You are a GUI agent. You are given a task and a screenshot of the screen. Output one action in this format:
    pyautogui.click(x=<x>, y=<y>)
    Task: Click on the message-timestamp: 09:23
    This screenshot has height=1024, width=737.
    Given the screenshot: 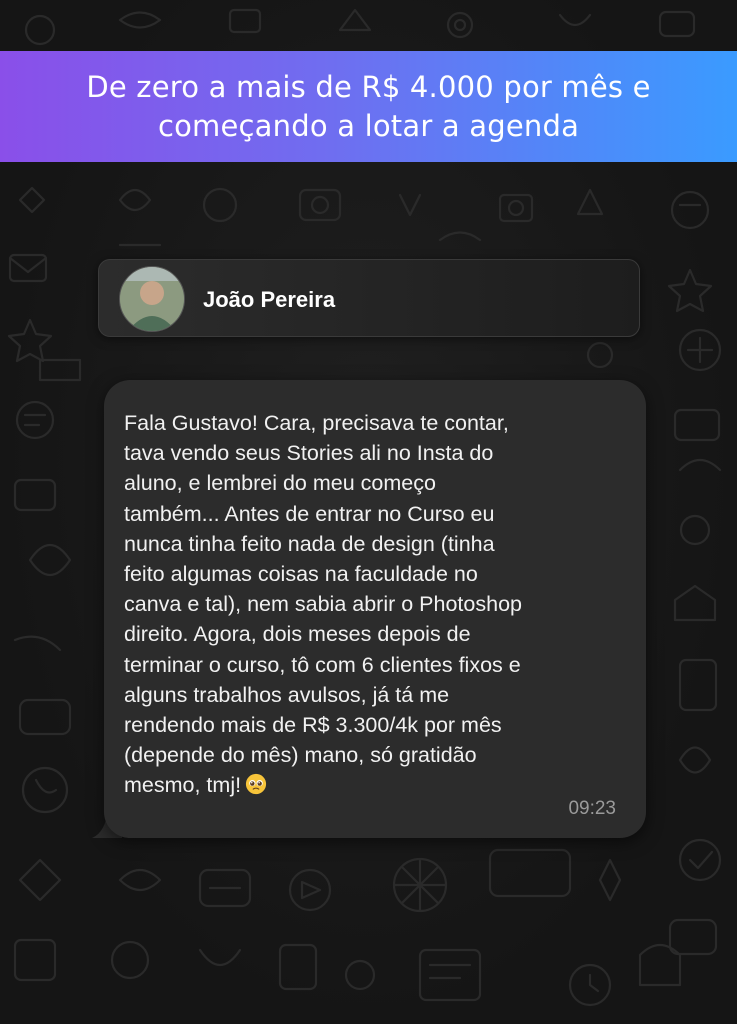 What is the action you would take?
    pyautogui.click(x=592, y=808)
    